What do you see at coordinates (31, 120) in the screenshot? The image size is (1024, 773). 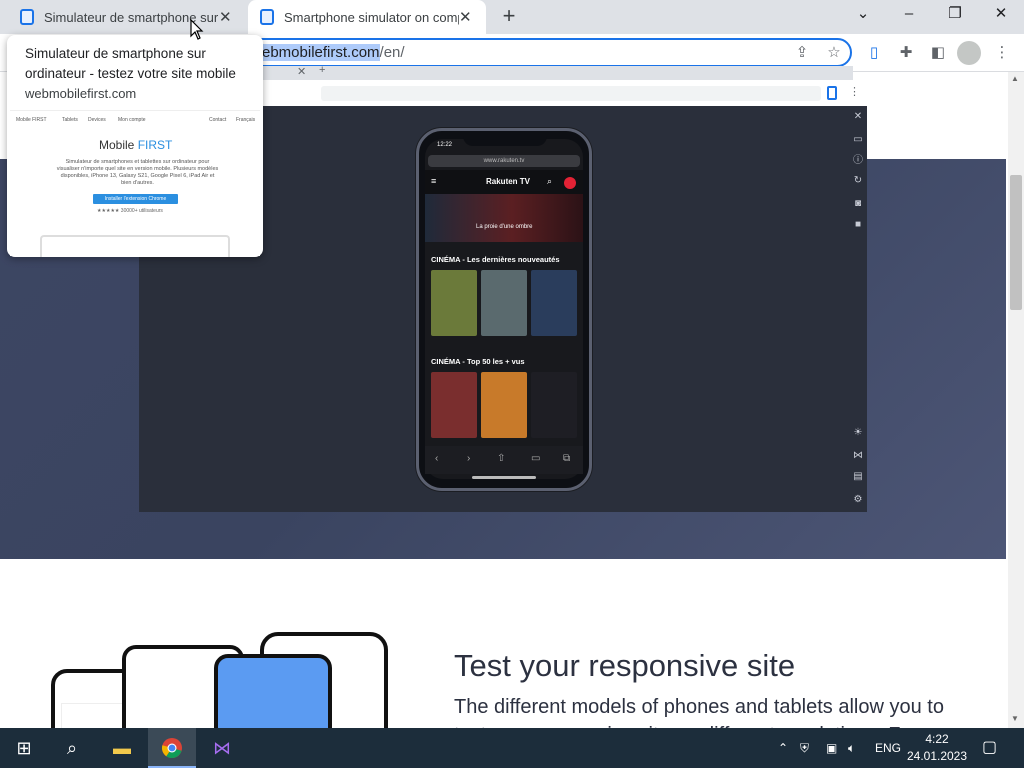 I see `preview-nav-item: Mobile FIRST` at bounding box center [31, 120].